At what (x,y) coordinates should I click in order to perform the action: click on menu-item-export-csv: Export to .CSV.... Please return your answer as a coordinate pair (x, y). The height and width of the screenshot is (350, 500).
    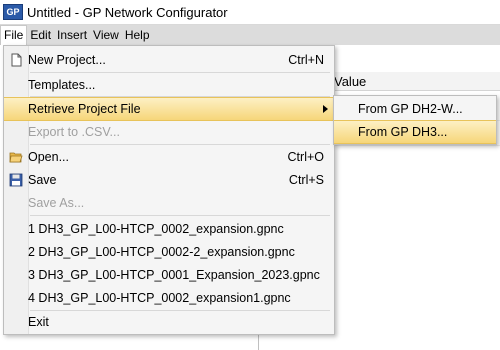
    Looking at the image, I should click on (169, 132).